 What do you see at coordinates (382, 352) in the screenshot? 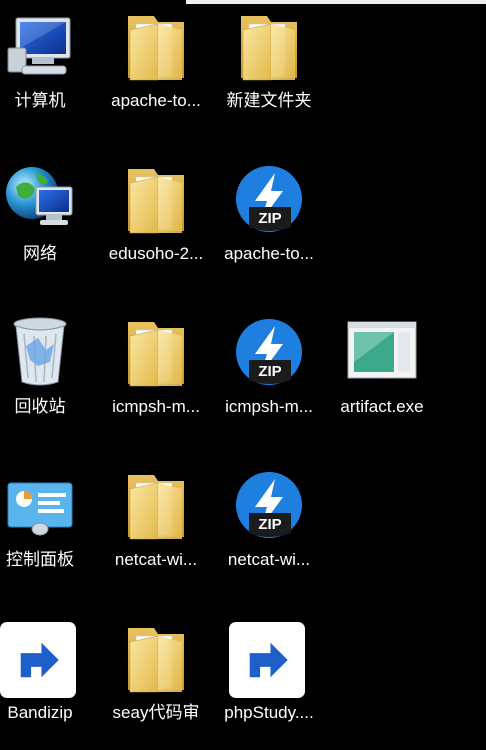
I see `application-window-icon` at bounding box center [382, 352].